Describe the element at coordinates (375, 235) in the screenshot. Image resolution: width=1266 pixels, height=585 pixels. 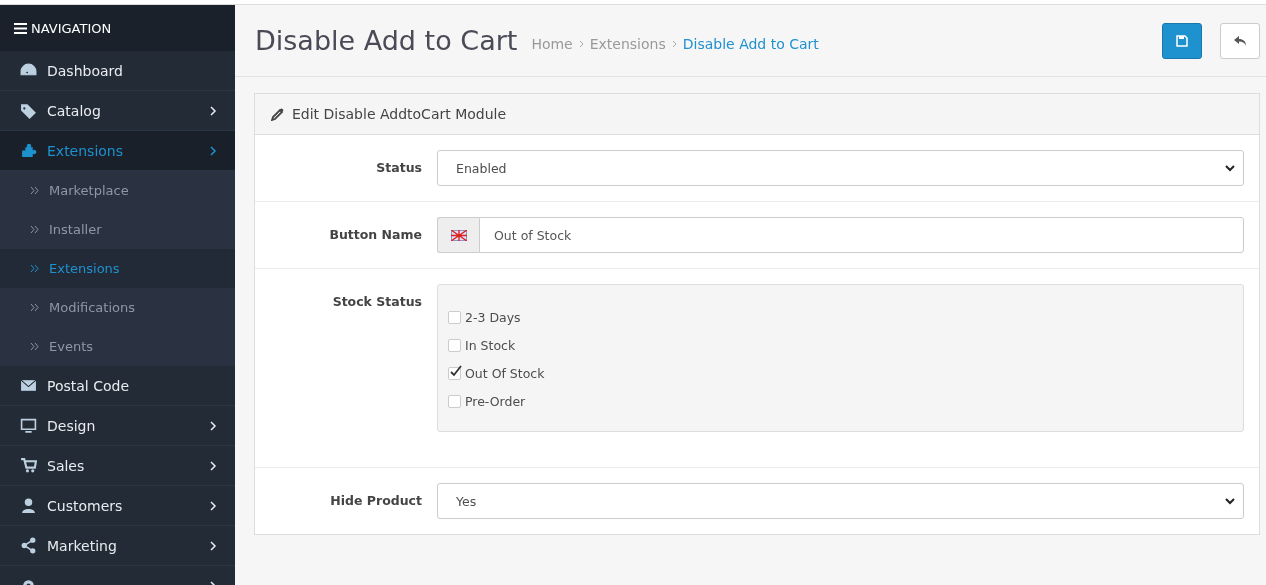
I see `field-label: Button Name` at that location.